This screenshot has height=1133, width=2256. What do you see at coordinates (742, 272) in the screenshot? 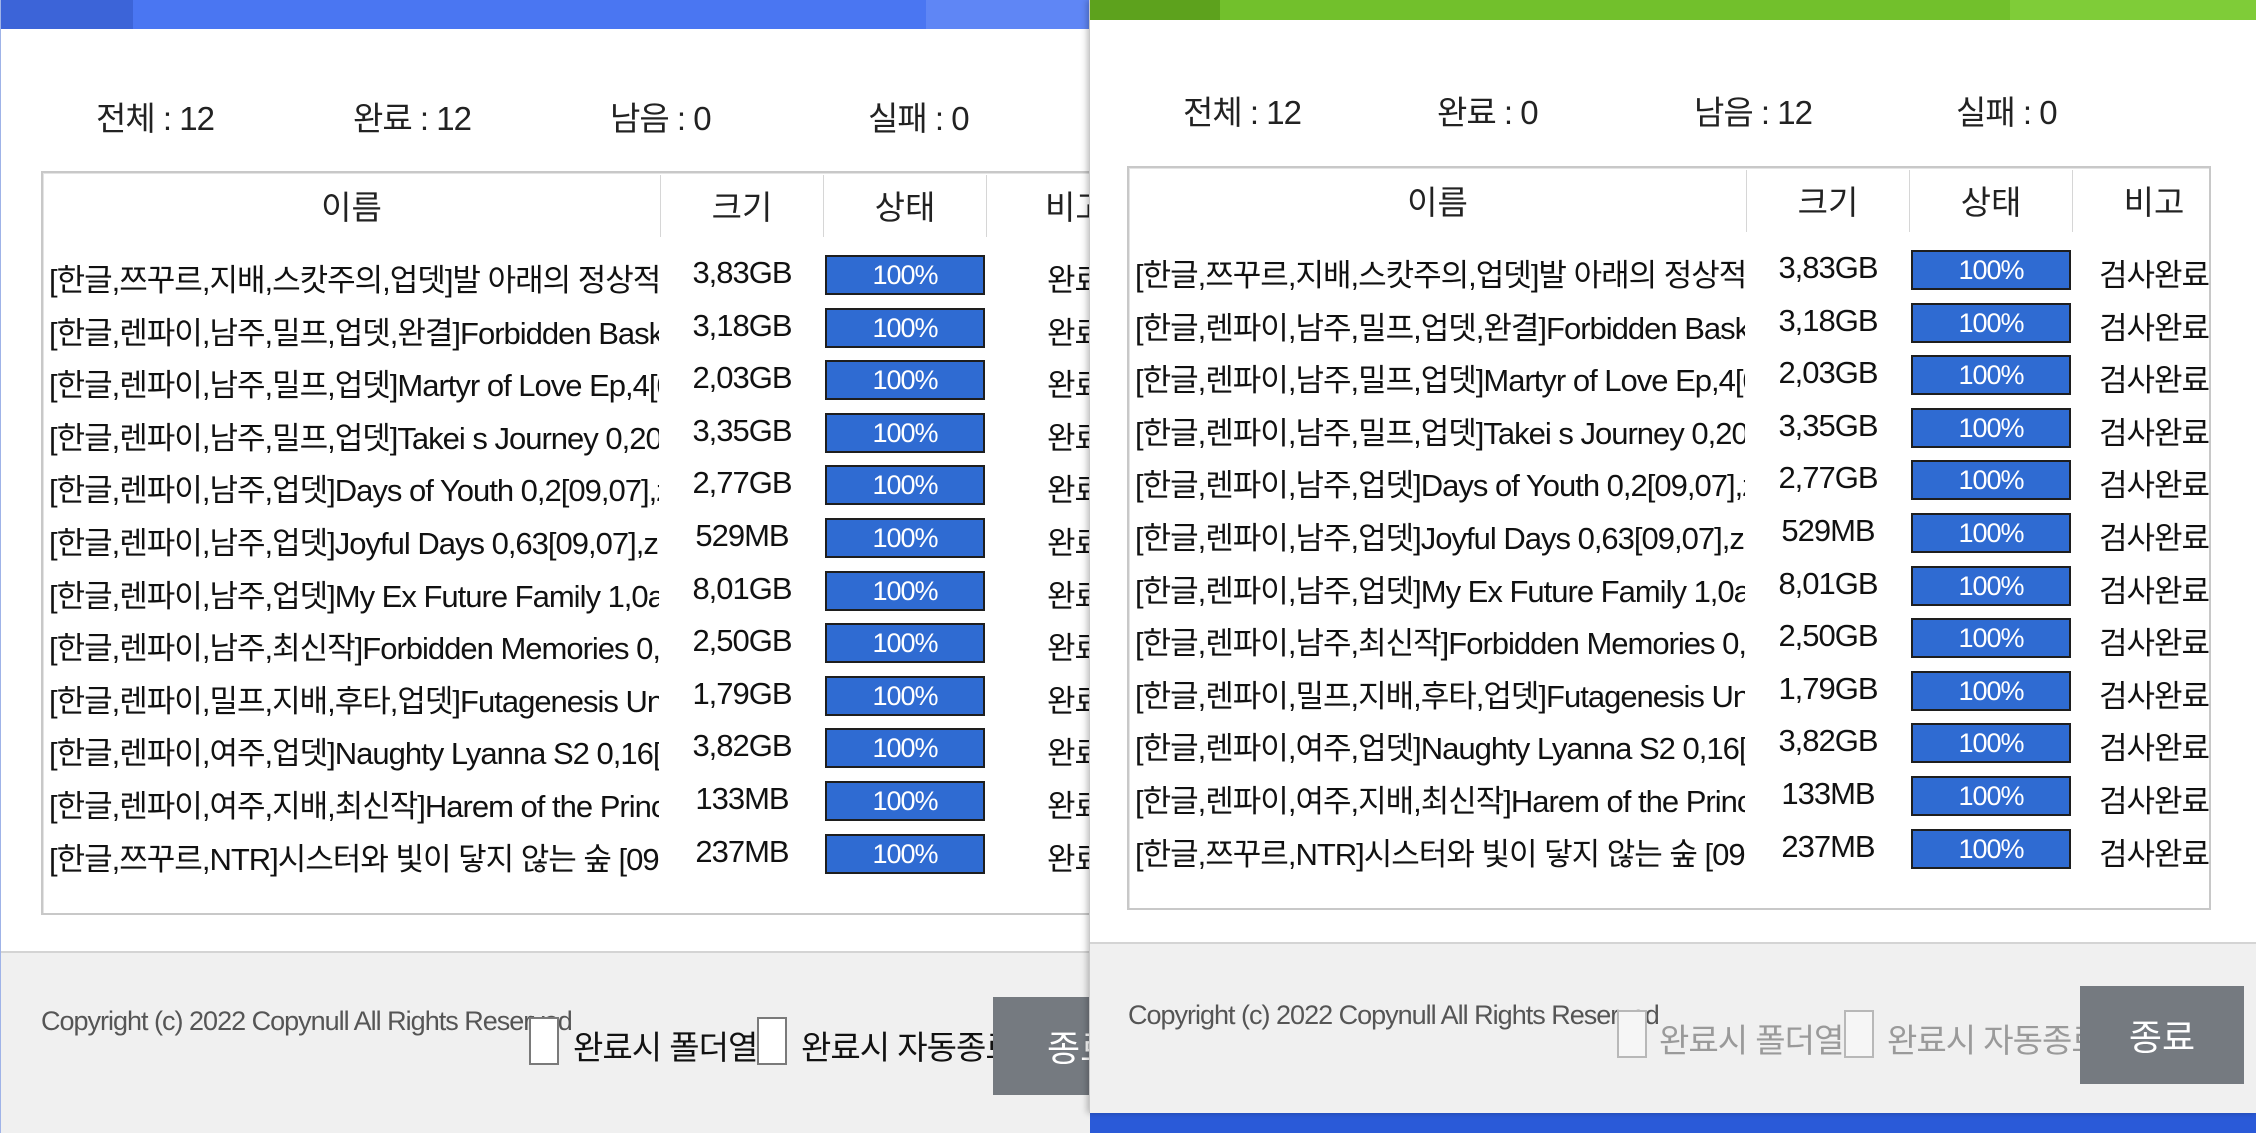
I see `file-size: 3,83GB` at bounding box center [742, 272].